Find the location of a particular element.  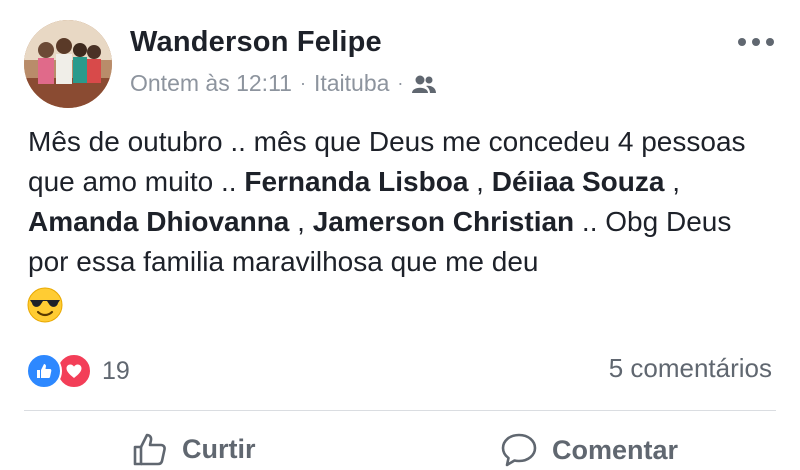

author-name: Wanderson Felipe is located at coordinates (256, 42).